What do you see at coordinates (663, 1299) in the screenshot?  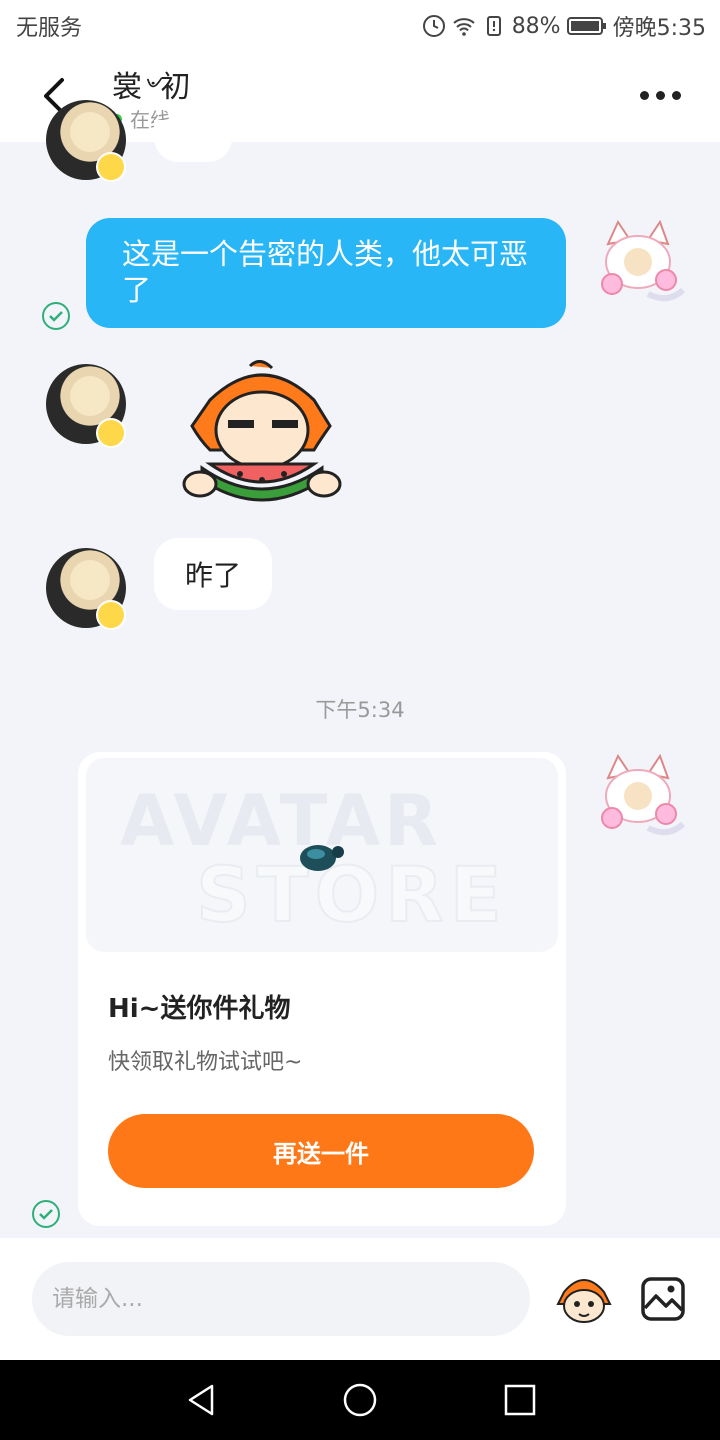 I see `image-picker-icon` at bounding box center [663, 1299].